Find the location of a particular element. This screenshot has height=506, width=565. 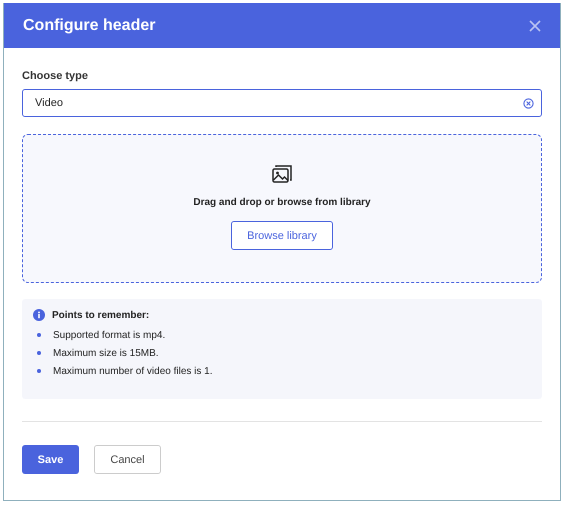

clear-icon is located at coordinates (528, 103).